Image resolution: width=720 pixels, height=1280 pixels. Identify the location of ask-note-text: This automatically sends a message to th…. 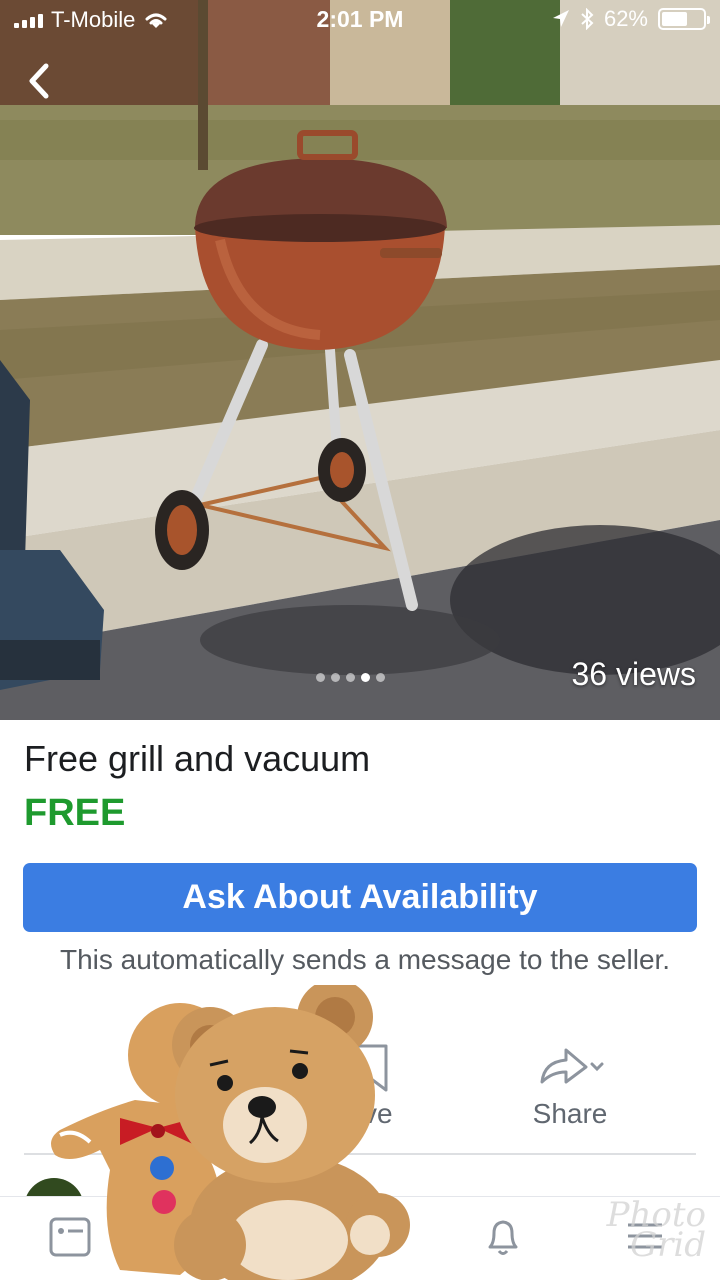
(365, 959).